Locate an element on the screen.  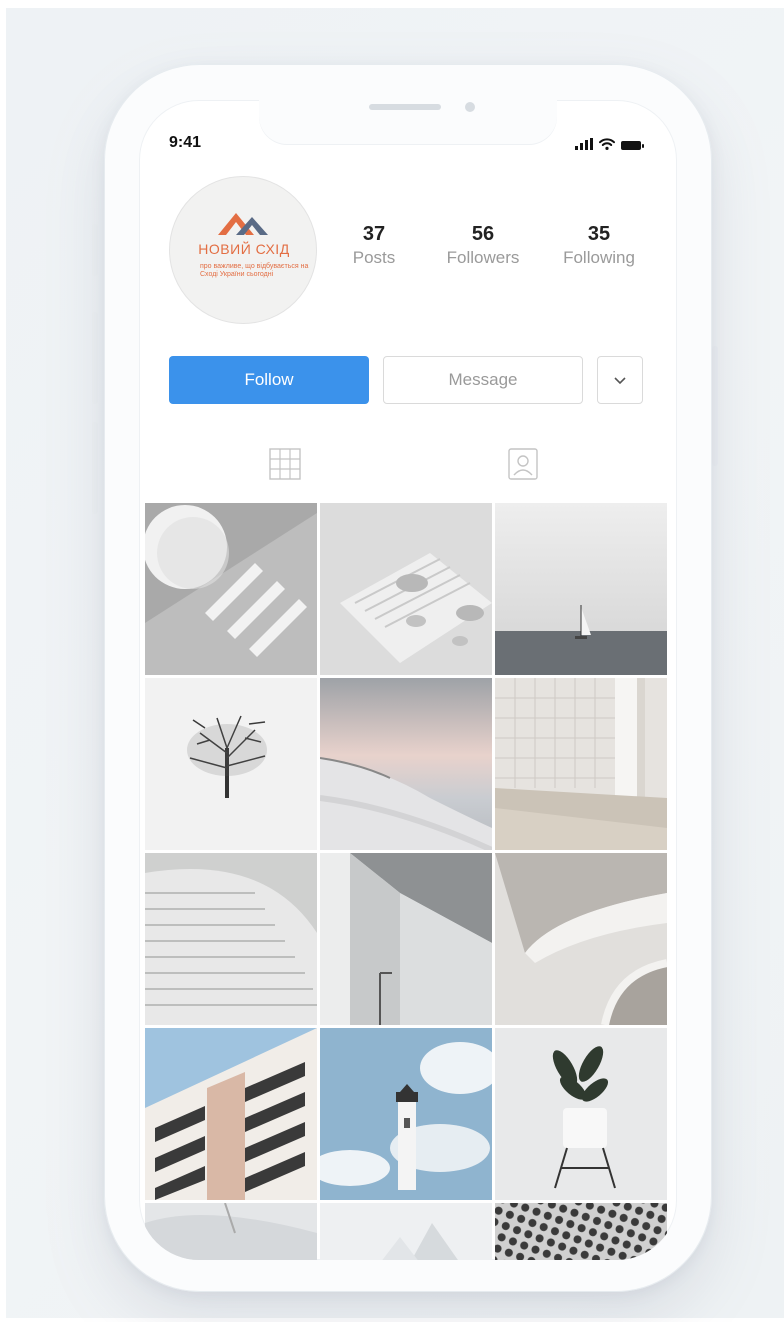
stat-followers-value: 56 is located at coordinates (483, 234).